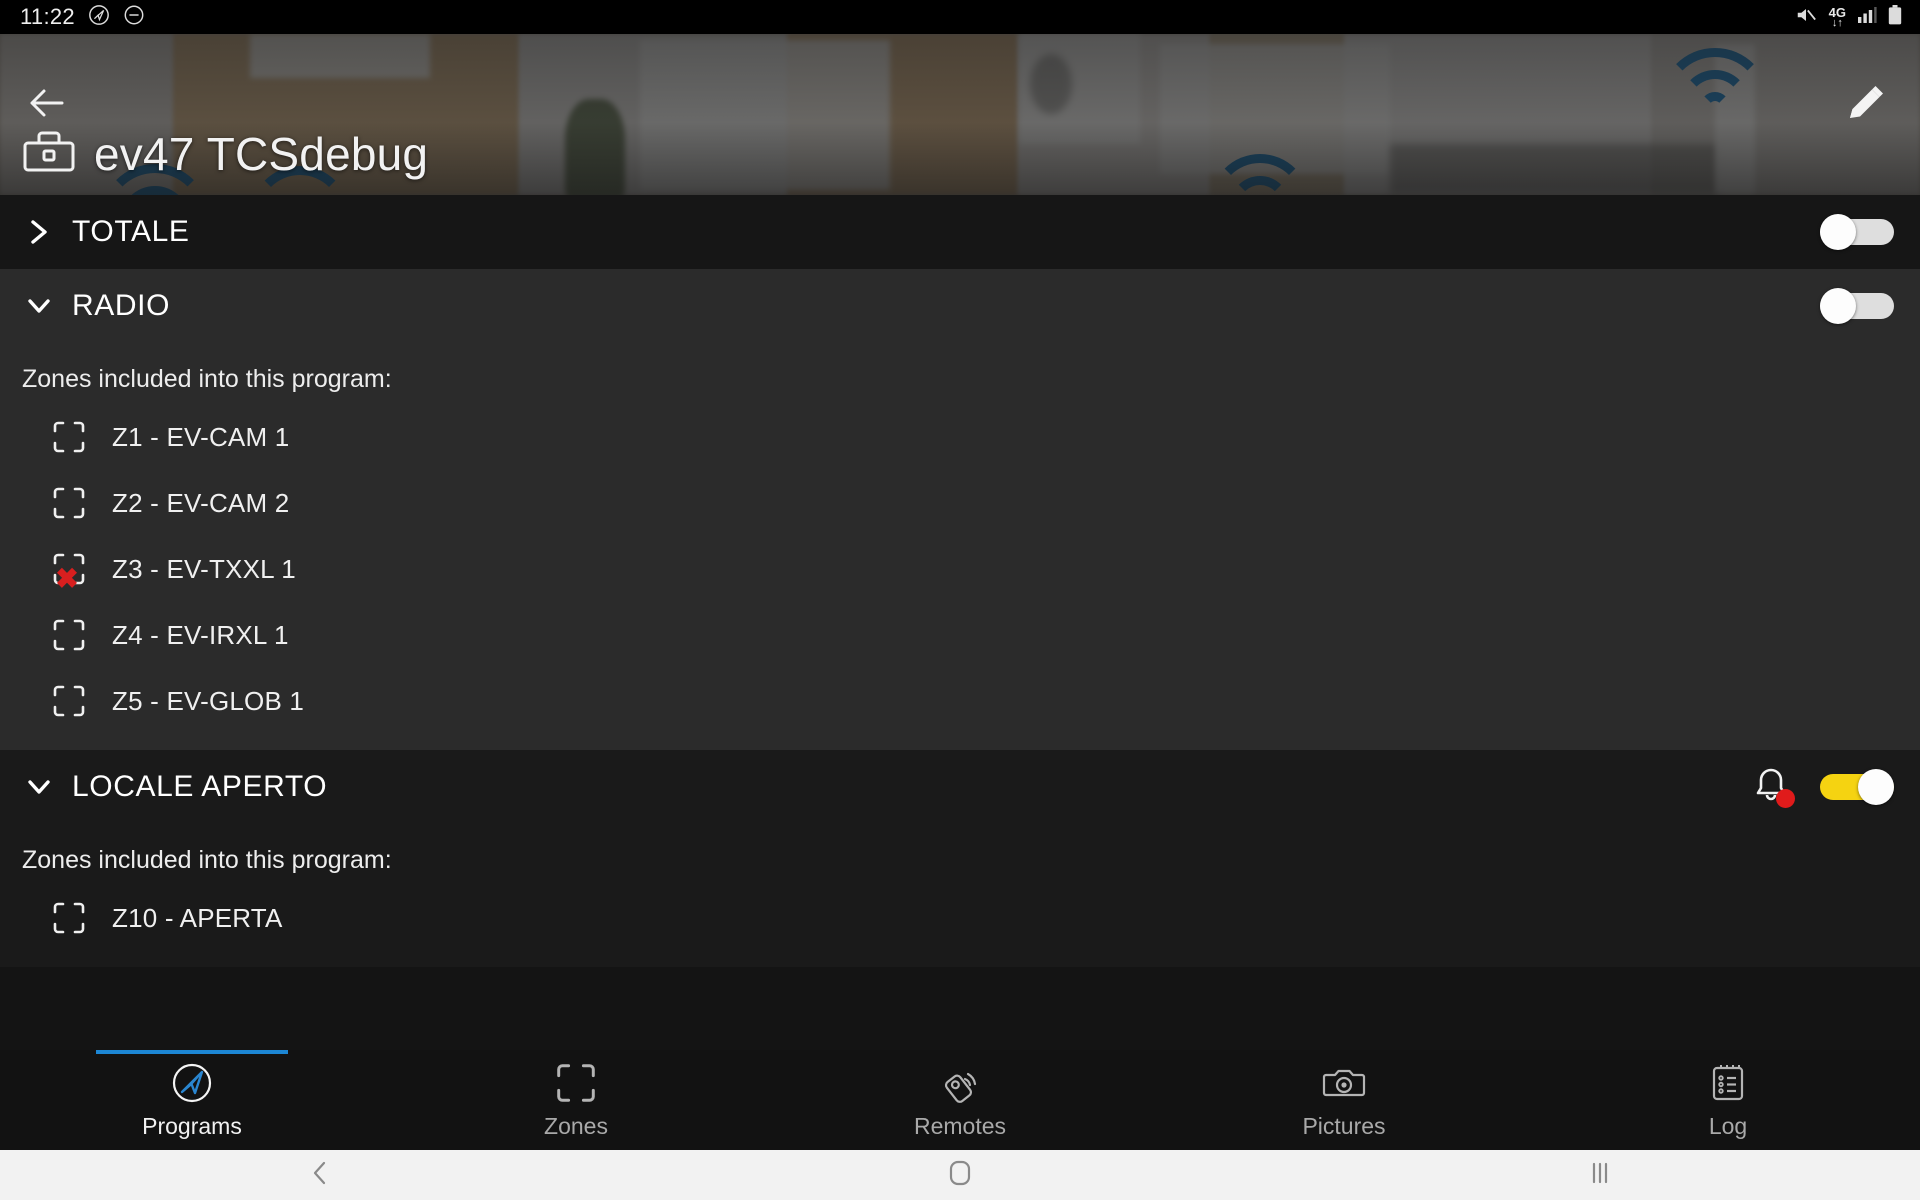 This screenshot has height=1200, width=1920. Describe the element at coordinates (960, 635) in the screenshot. I see `zone-row: Z4 - EV-IRXL 1` at that location.